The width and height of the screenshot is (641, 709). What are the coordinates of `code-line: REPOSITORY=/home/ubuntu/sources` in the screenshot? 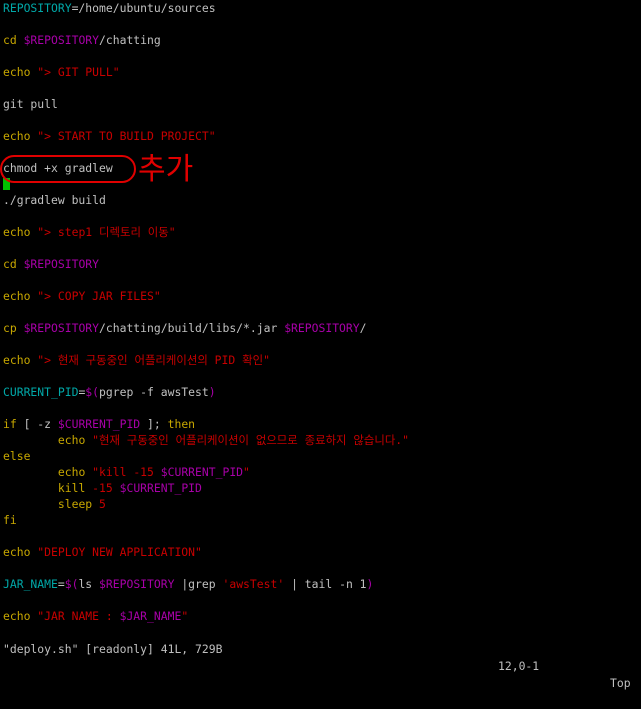 It's located at (109, 8).